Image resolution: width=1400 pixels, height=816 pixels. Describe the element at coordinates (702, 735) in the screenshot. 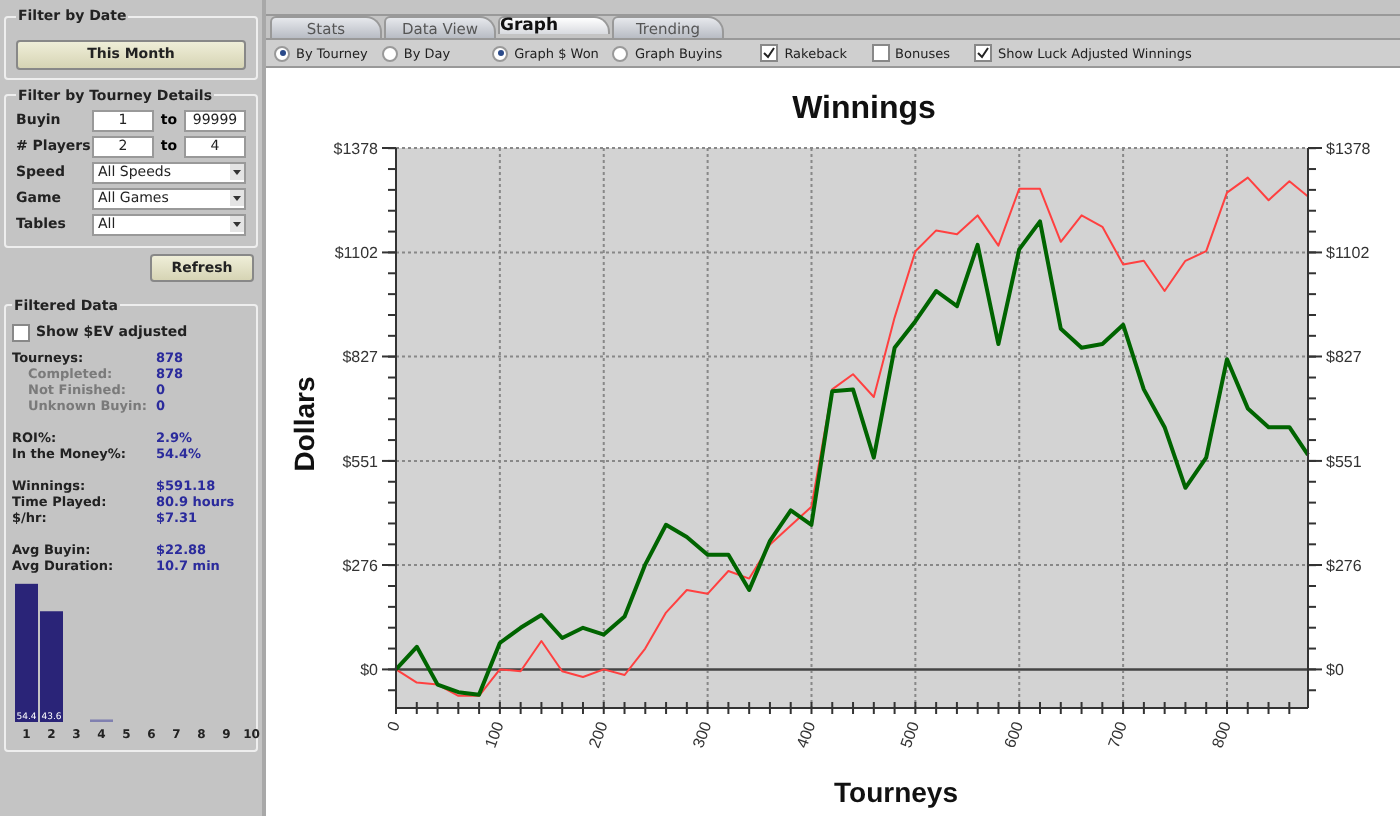

I see `axis-label: 300` at that location.